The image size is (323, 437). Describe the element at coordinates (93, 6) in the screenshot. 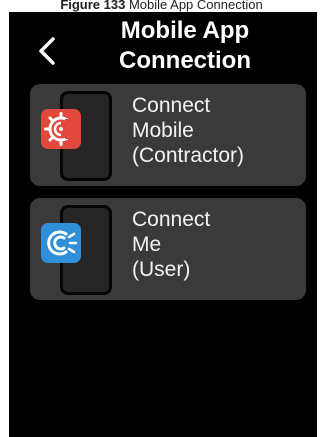

I see `figure-caption-label: Figure 133` at that location.